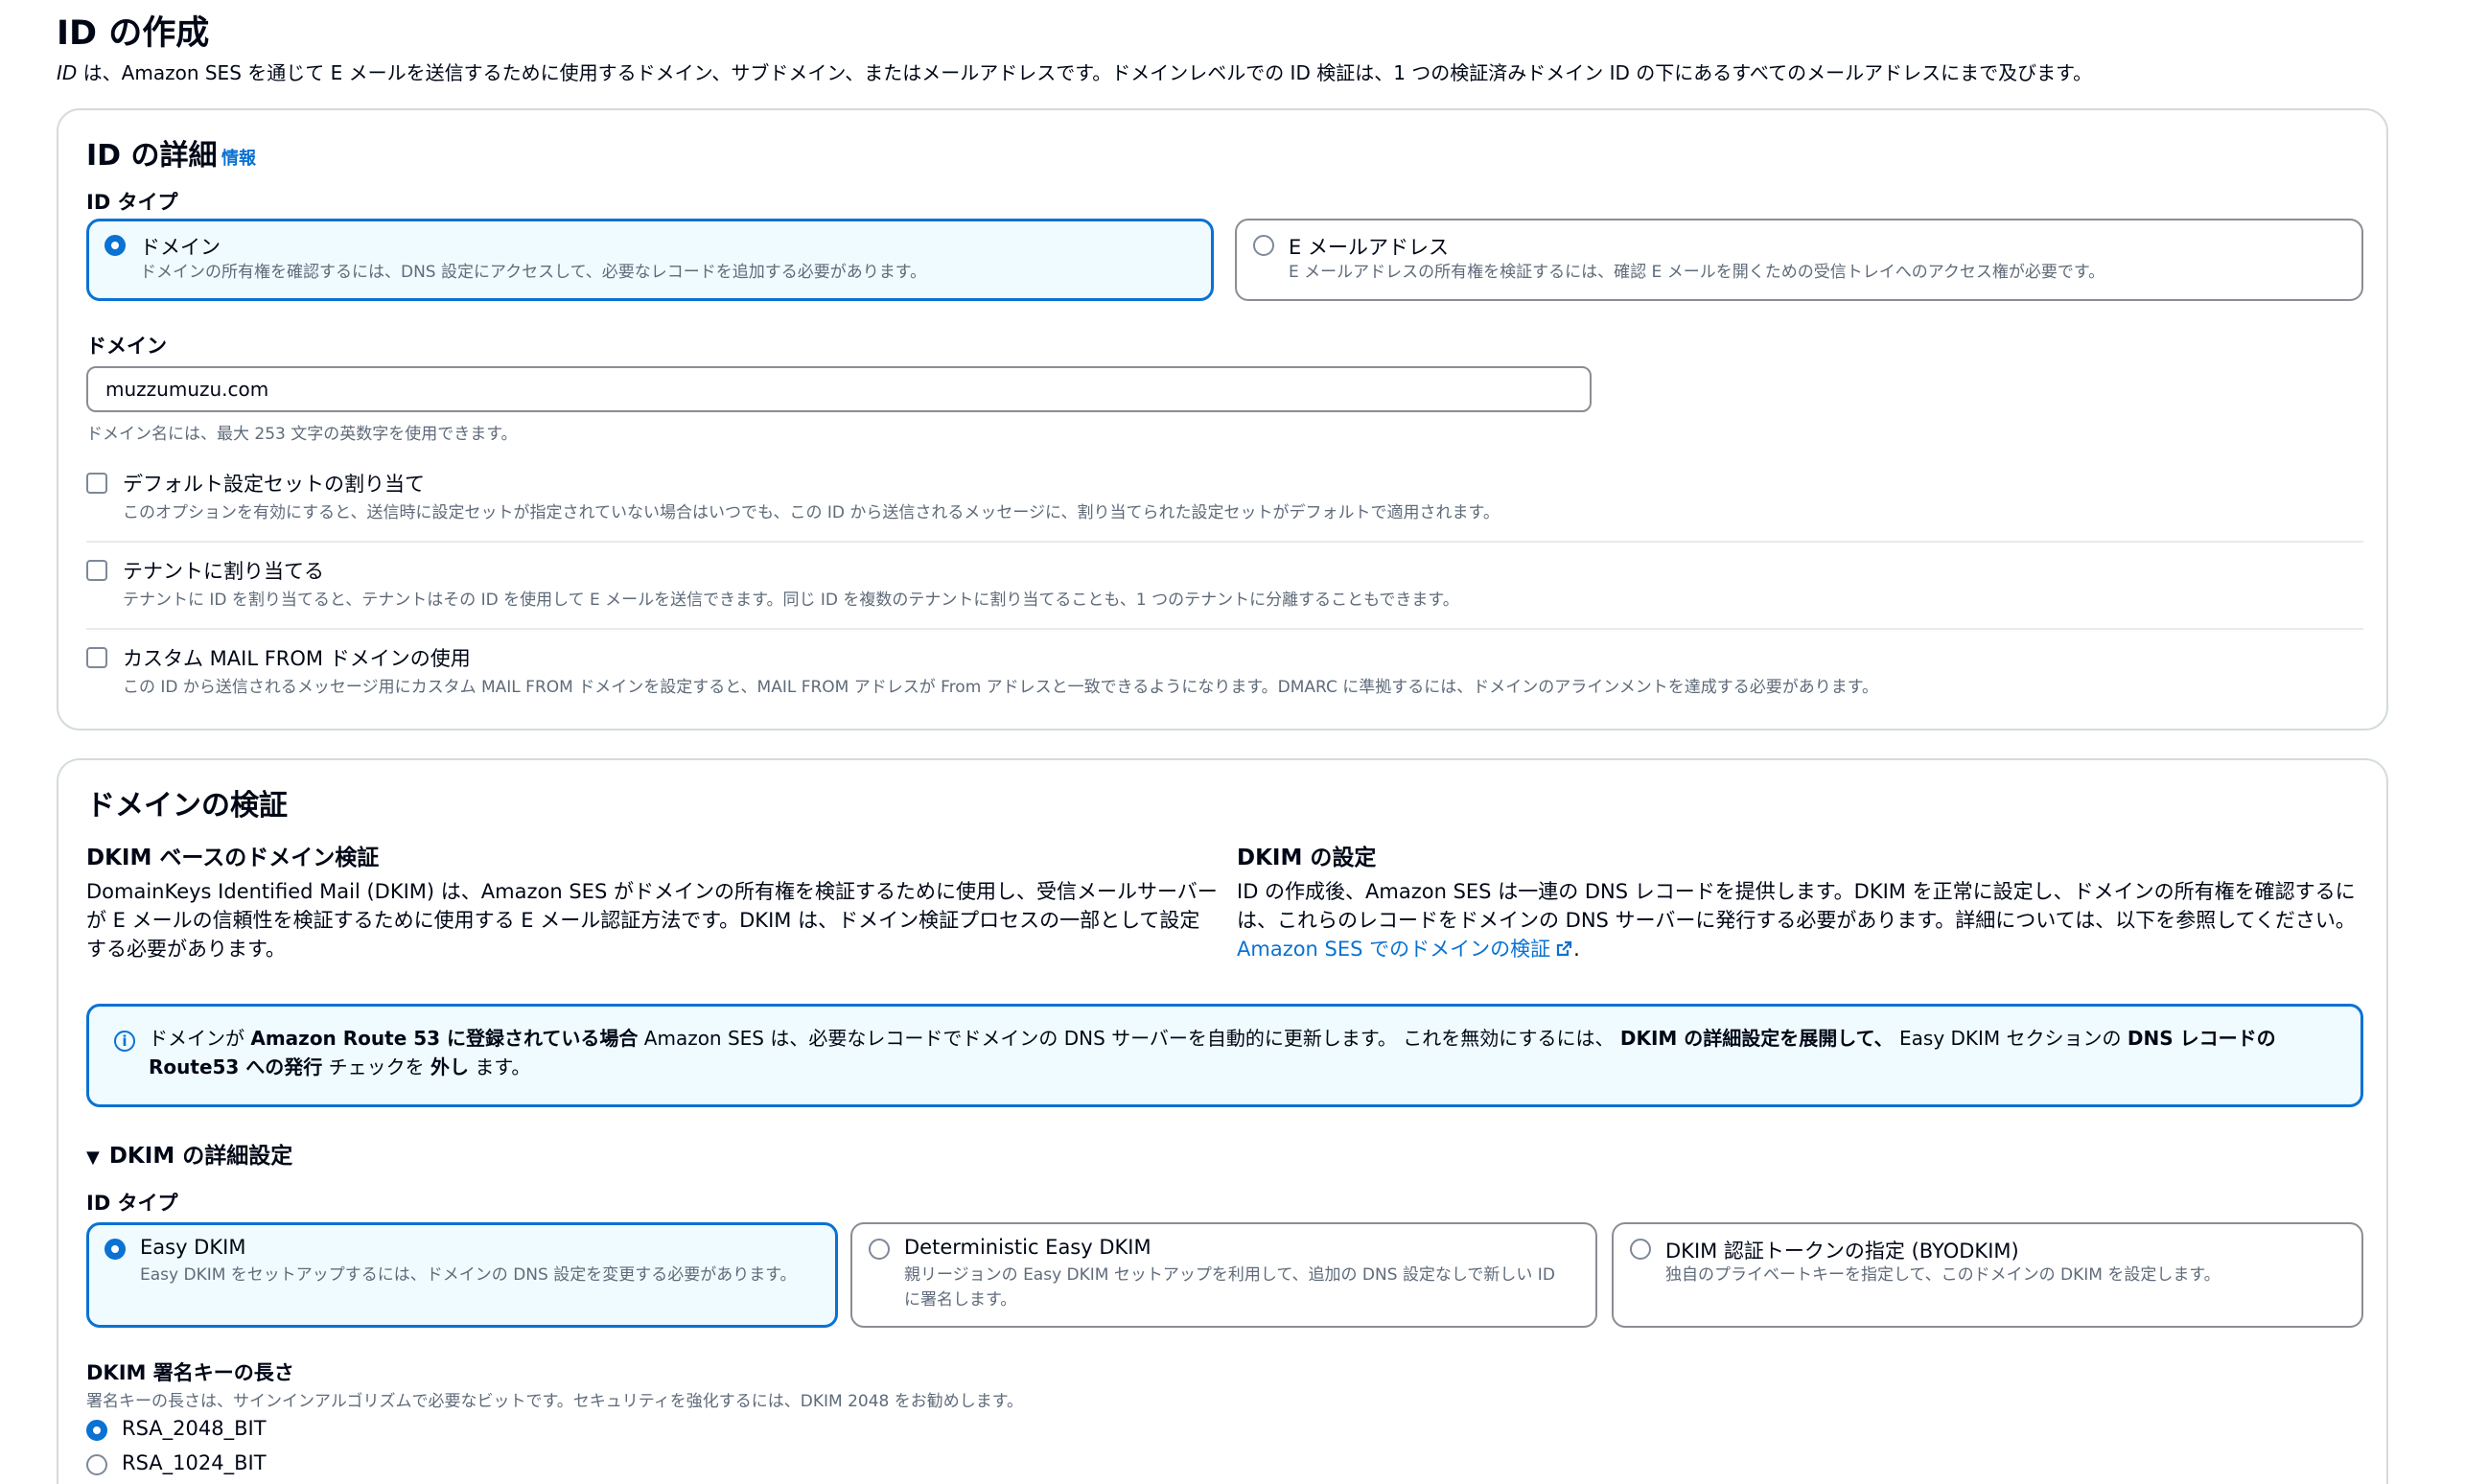  Describe the element at coordinates (200, 1156) in the screenshot. I see `expander-label: DKIM の詳細設定` at that location.